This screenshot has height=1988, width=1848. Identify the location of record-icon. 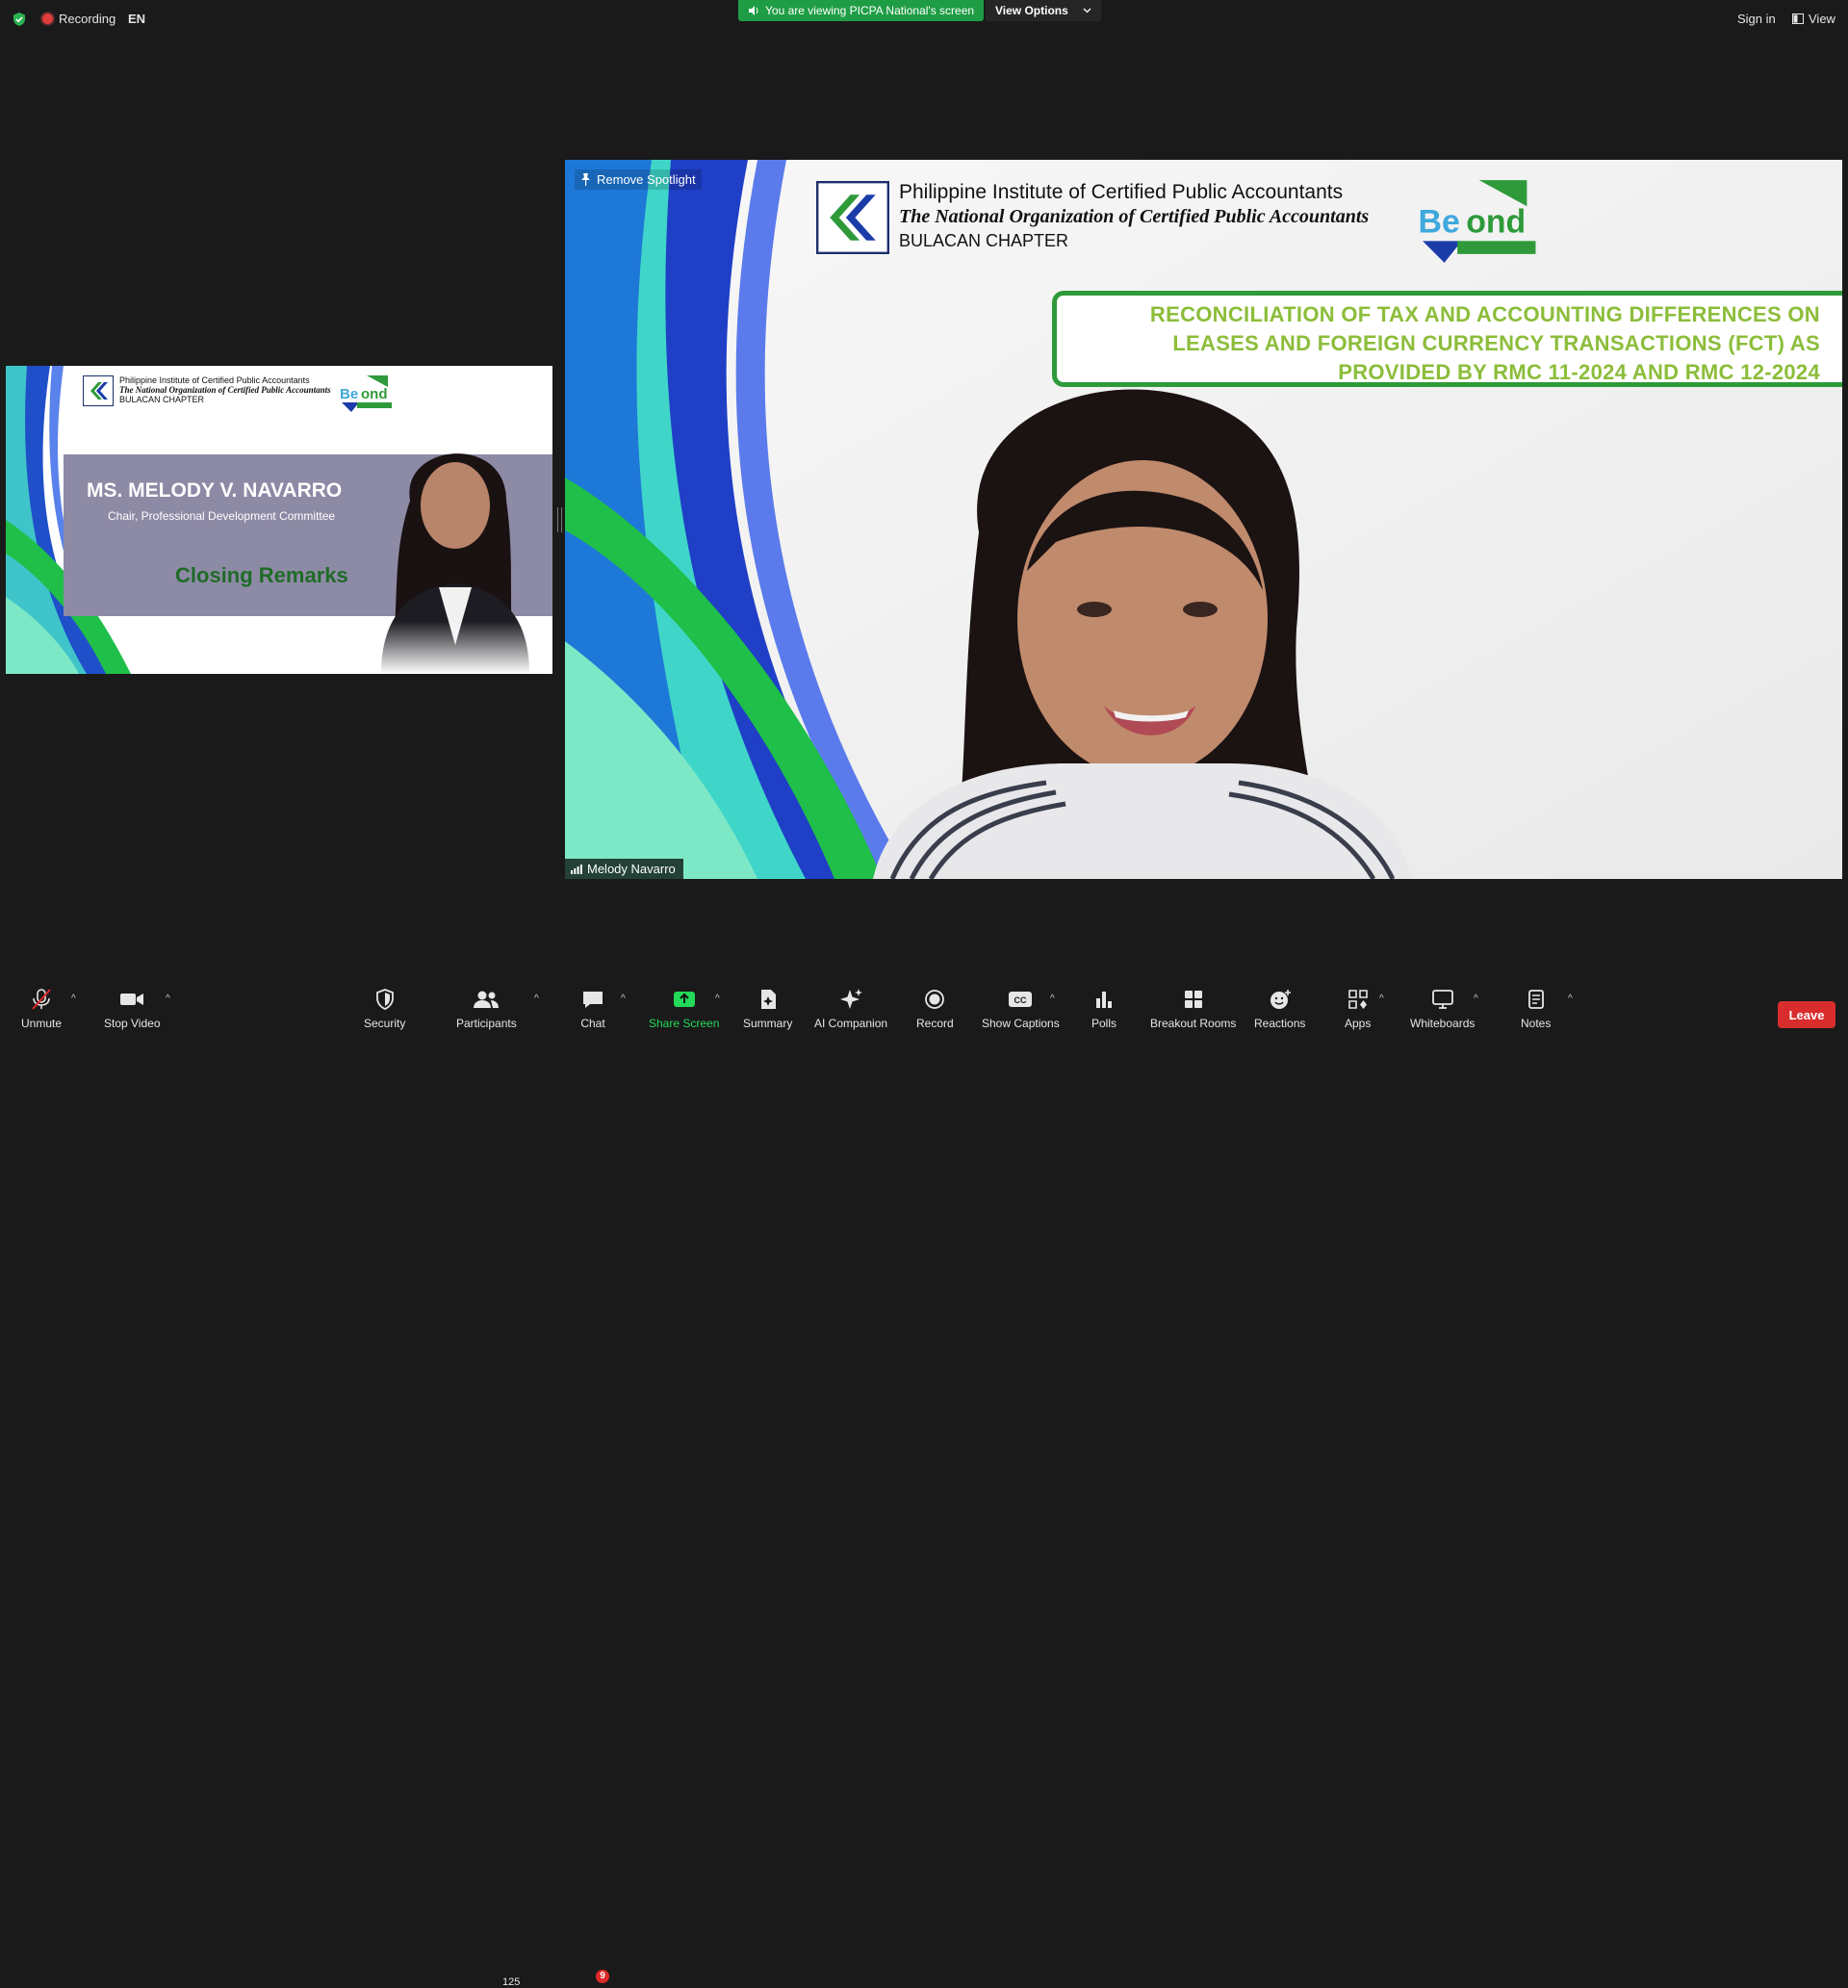
(935, 1000).